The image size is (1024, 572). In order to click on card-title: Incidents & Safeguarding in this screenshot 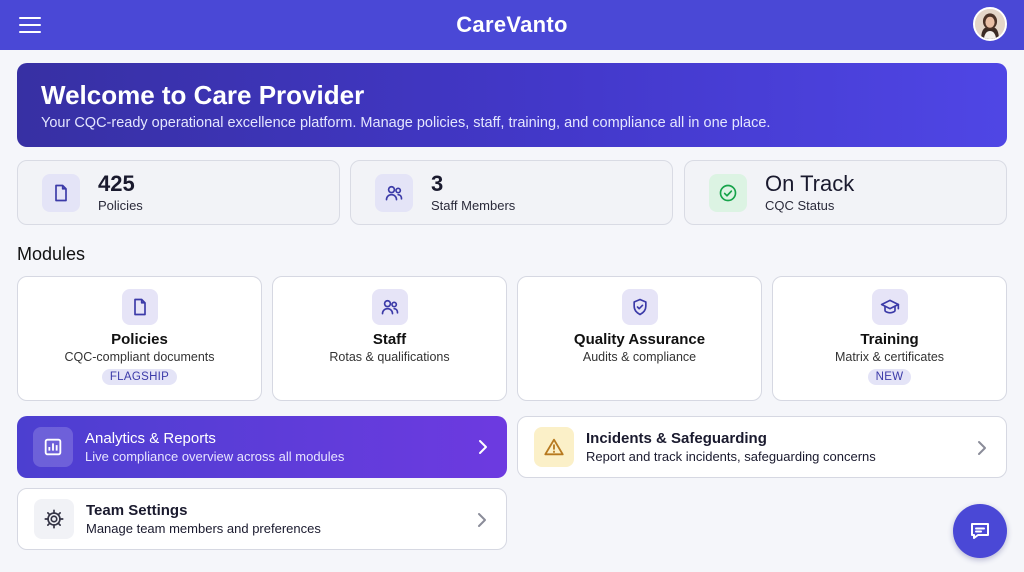, I will do `click(676, 438)`.